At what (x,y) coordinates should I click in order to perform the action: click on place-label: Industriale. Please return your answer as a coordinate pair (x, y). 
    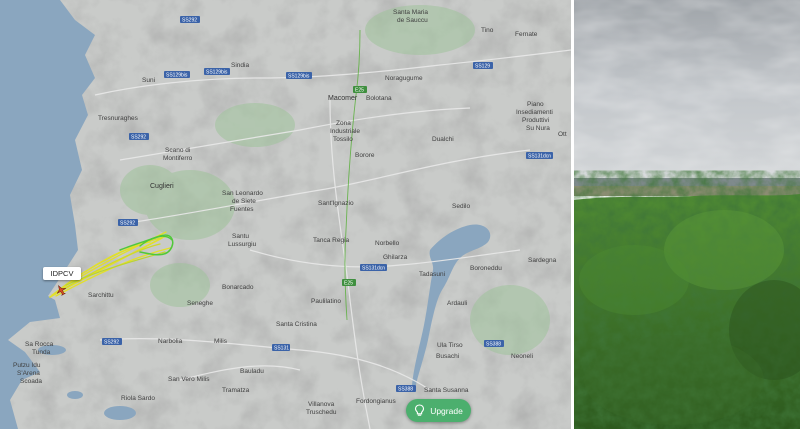
    Looking at the image, I should click on (345, 131).